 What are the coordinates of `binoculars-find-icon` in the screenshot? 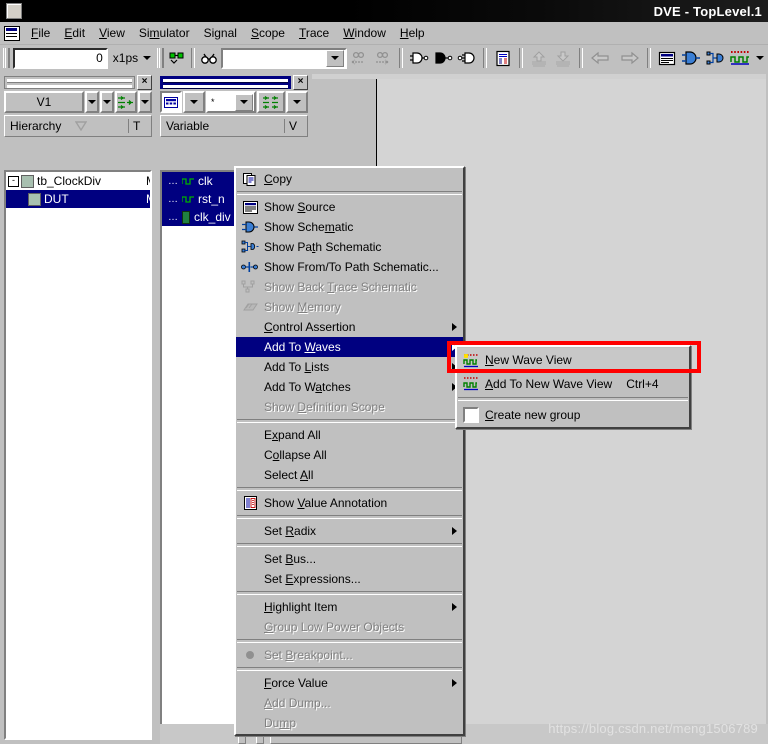 It's located at (208, 58).